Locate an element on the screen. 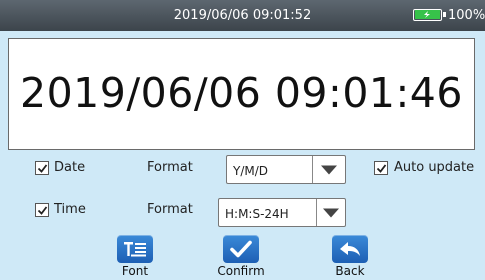 This screenshot has height=280, width=485. font-icon is located at coordinates (135, 249).